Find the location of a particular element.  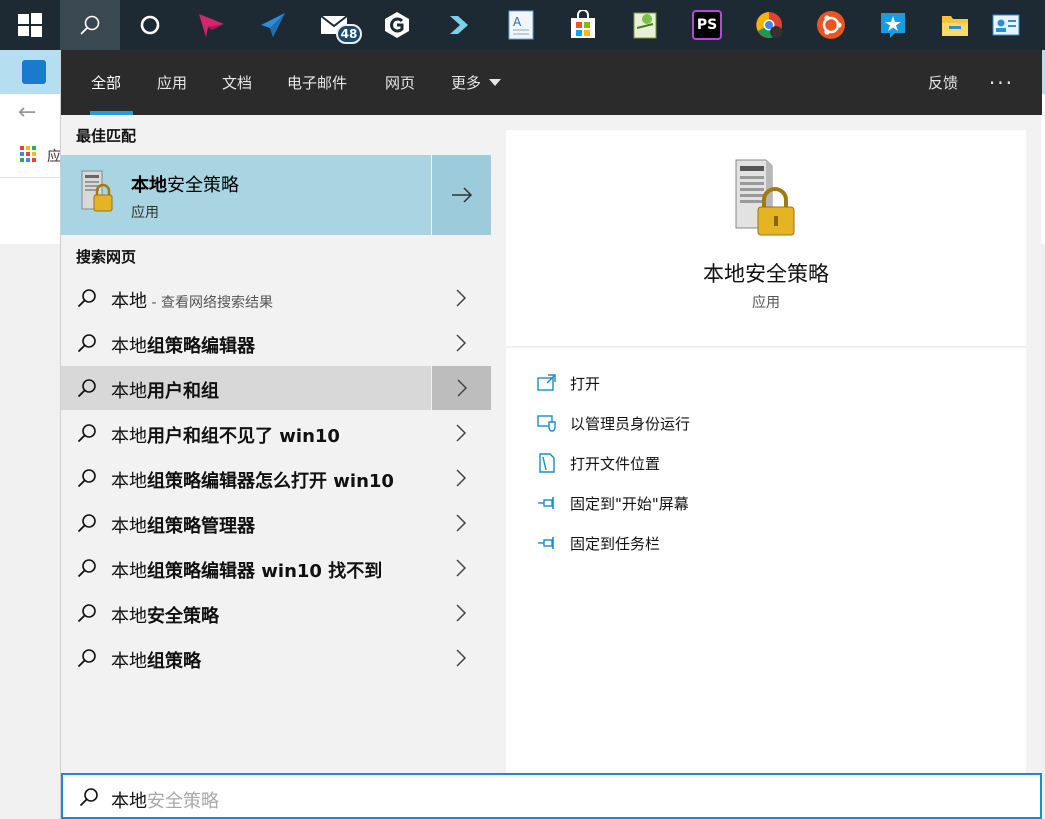

taskbar-app-chrome is located at coordinates (769, 25).